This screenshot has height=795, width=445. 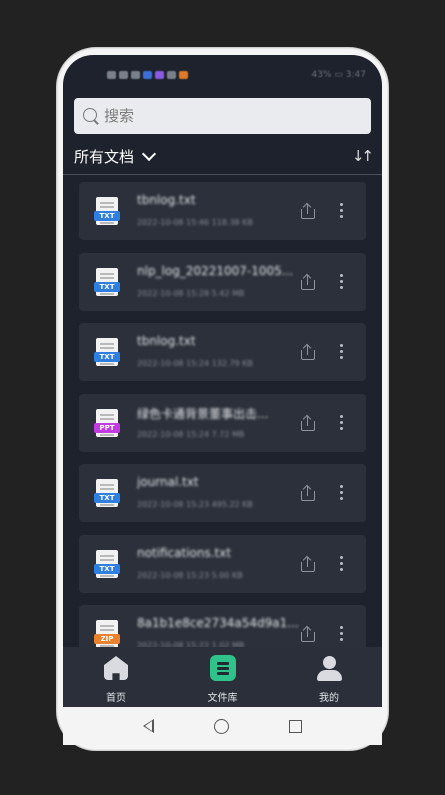 What do you see at coordinates (168, 482) in the screenshot?
I see `file-name: journal.txt` at bounding box center [168, 482].